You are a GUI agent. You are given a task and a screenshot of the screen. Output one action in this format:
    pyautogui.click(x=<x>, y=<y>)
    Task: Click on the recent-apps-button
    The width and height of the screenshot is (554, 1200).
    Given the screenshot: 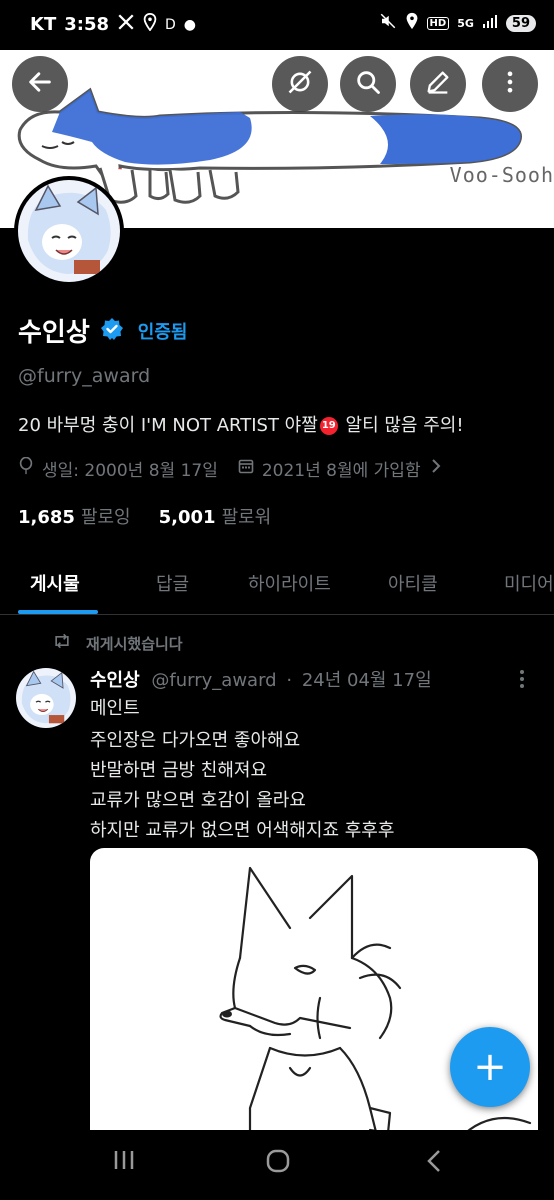 What is the action you would take?
    pyautogui.click(x=124, y=1163)
    